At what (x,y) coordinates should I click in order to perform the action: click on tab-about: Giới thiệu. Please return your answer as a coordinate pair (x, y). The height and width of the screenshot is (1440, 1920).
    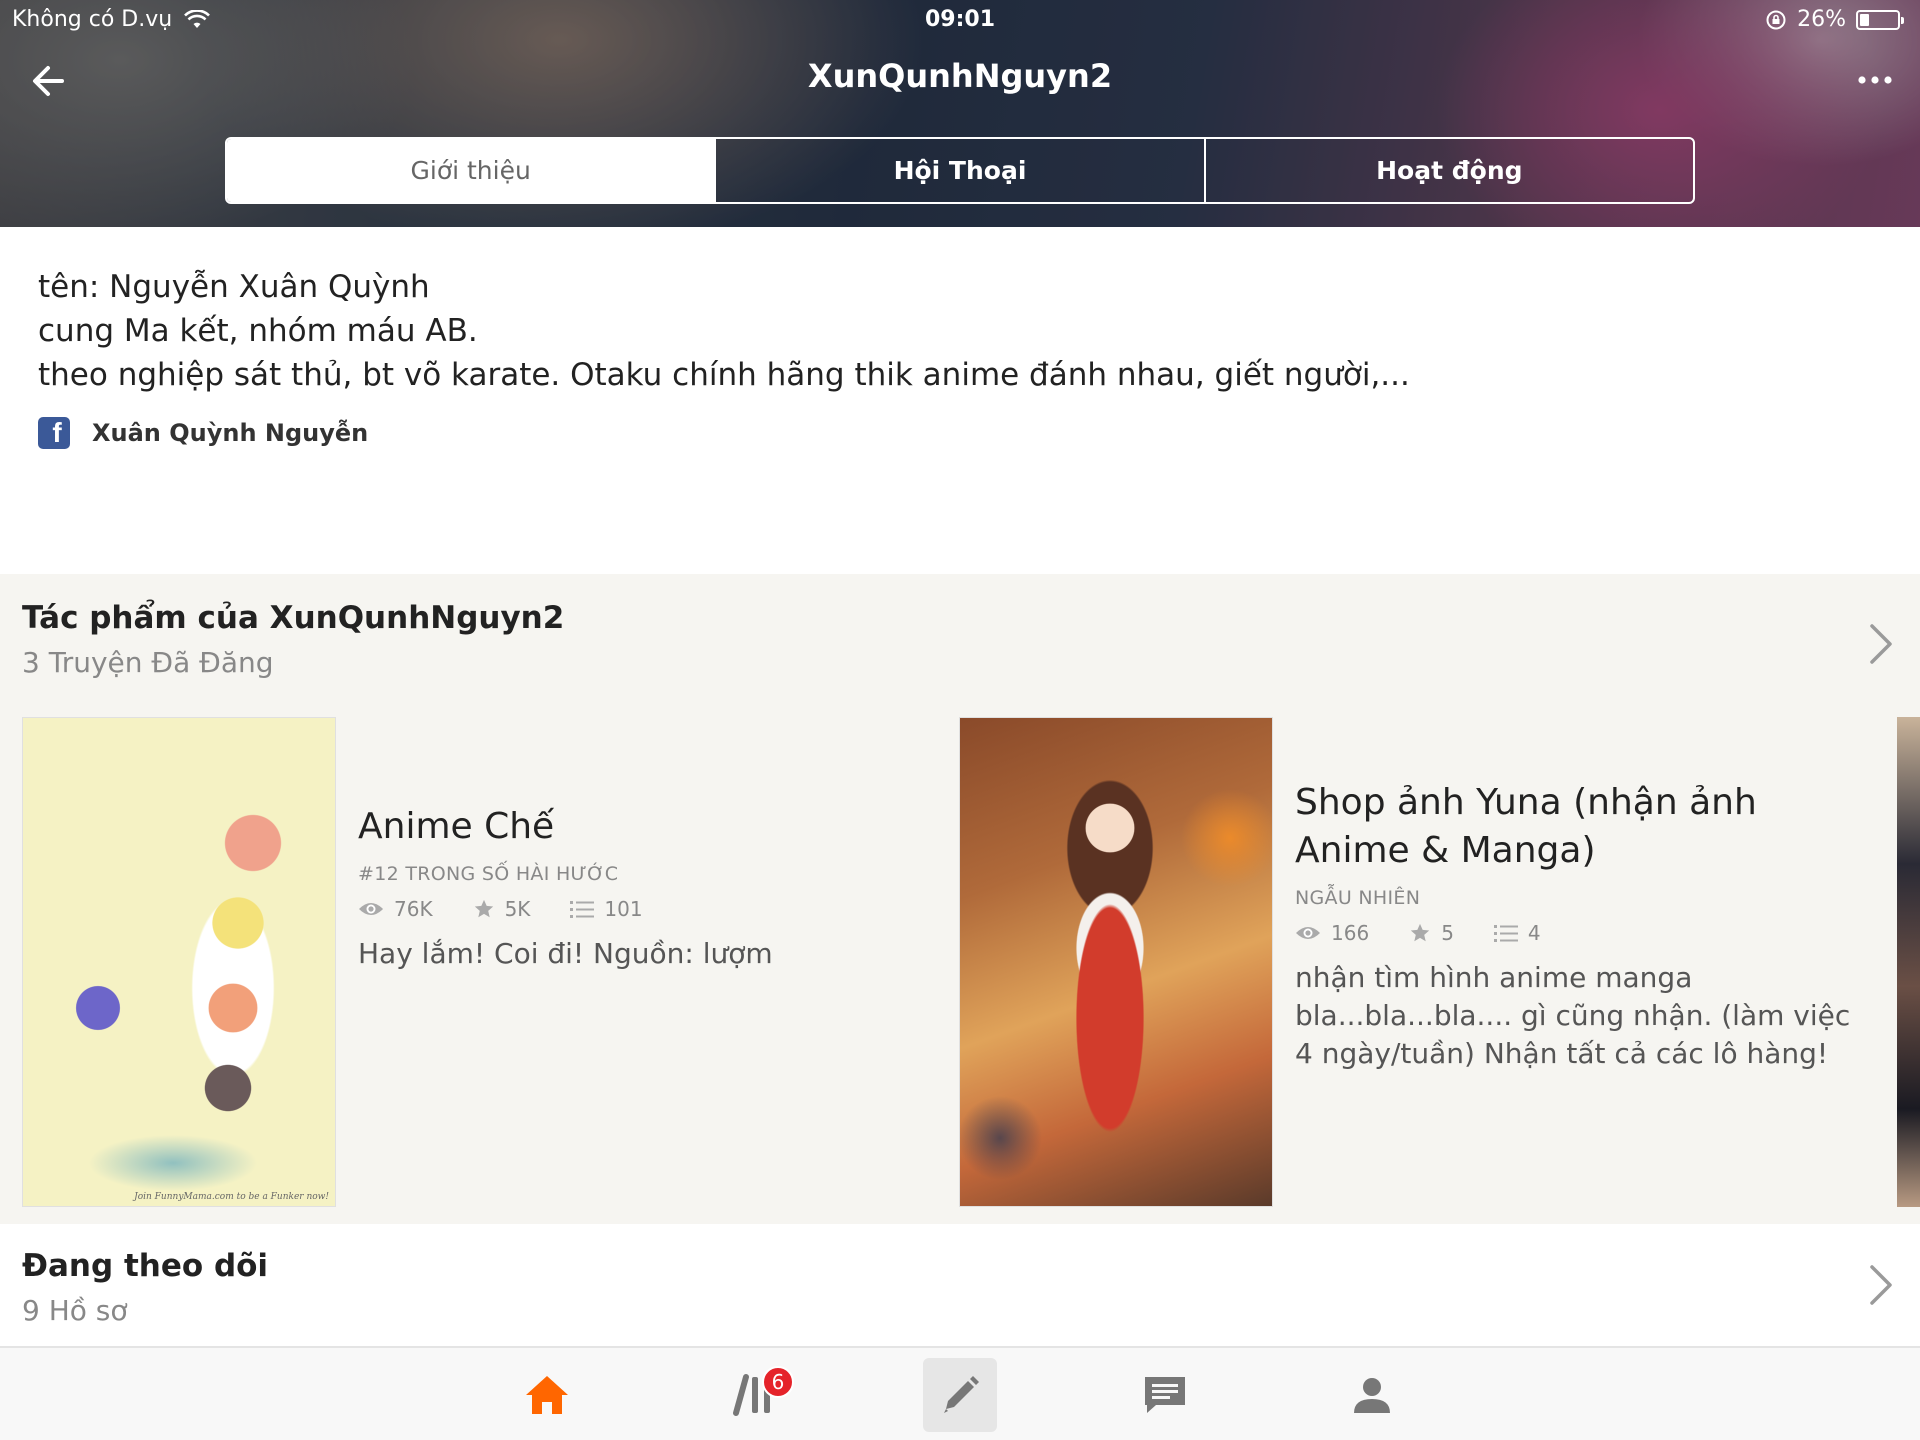
    Looking at the image, I should click on (472, 170).